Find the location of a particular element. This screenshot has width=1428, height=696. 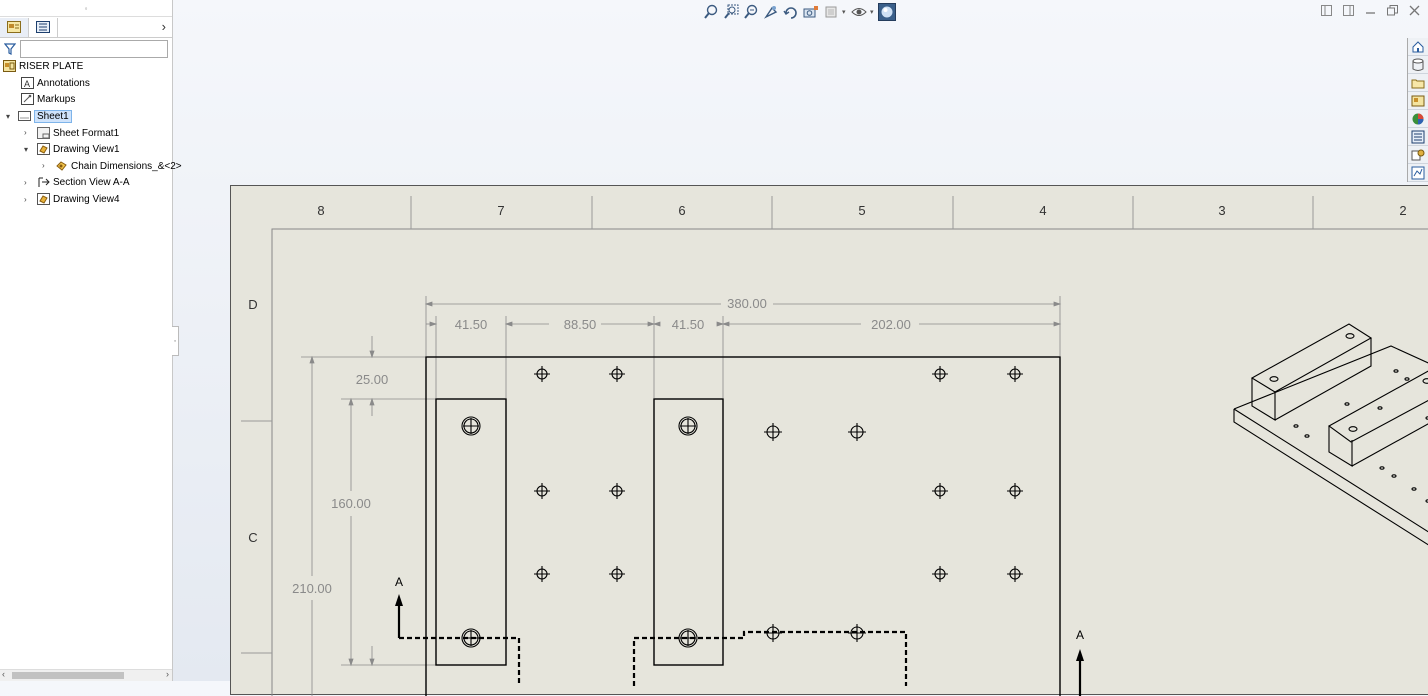

view-settings-button is located at coordinates (811, 12).